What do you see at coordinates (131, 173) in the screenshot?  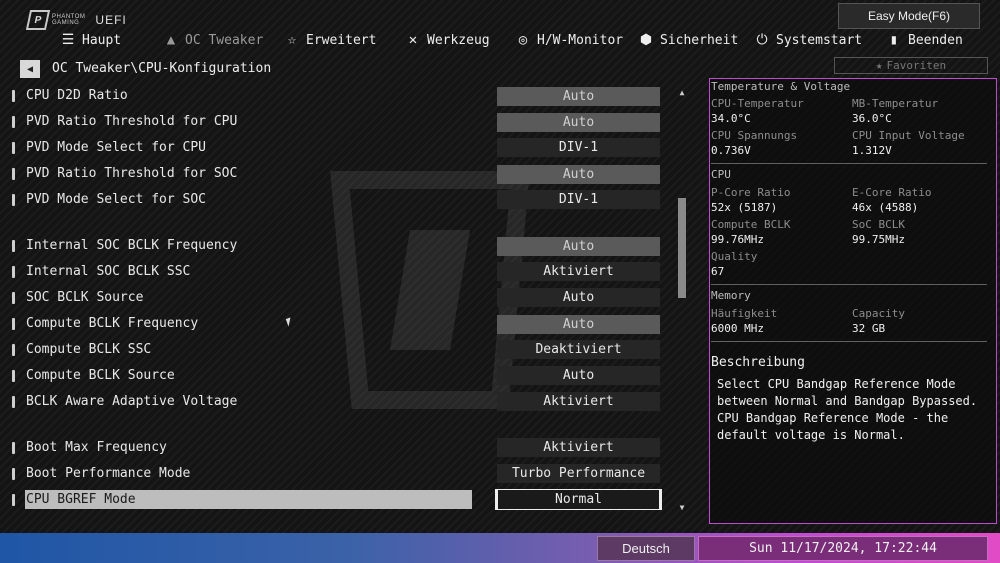 I see `setting-label: PVD Ratio Threshold for SOC` at bounding box center [131, 173].